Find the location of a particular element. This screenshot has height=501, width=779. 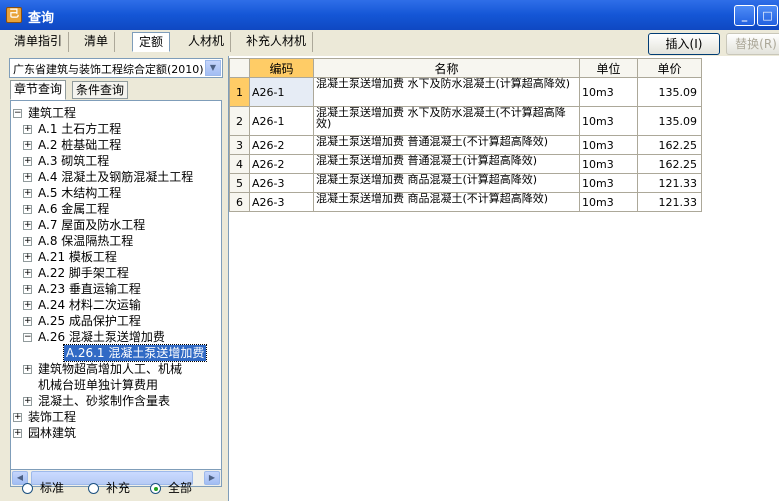

tree-node: A.3 砌筑工程 is located at coordinates (73, 161).